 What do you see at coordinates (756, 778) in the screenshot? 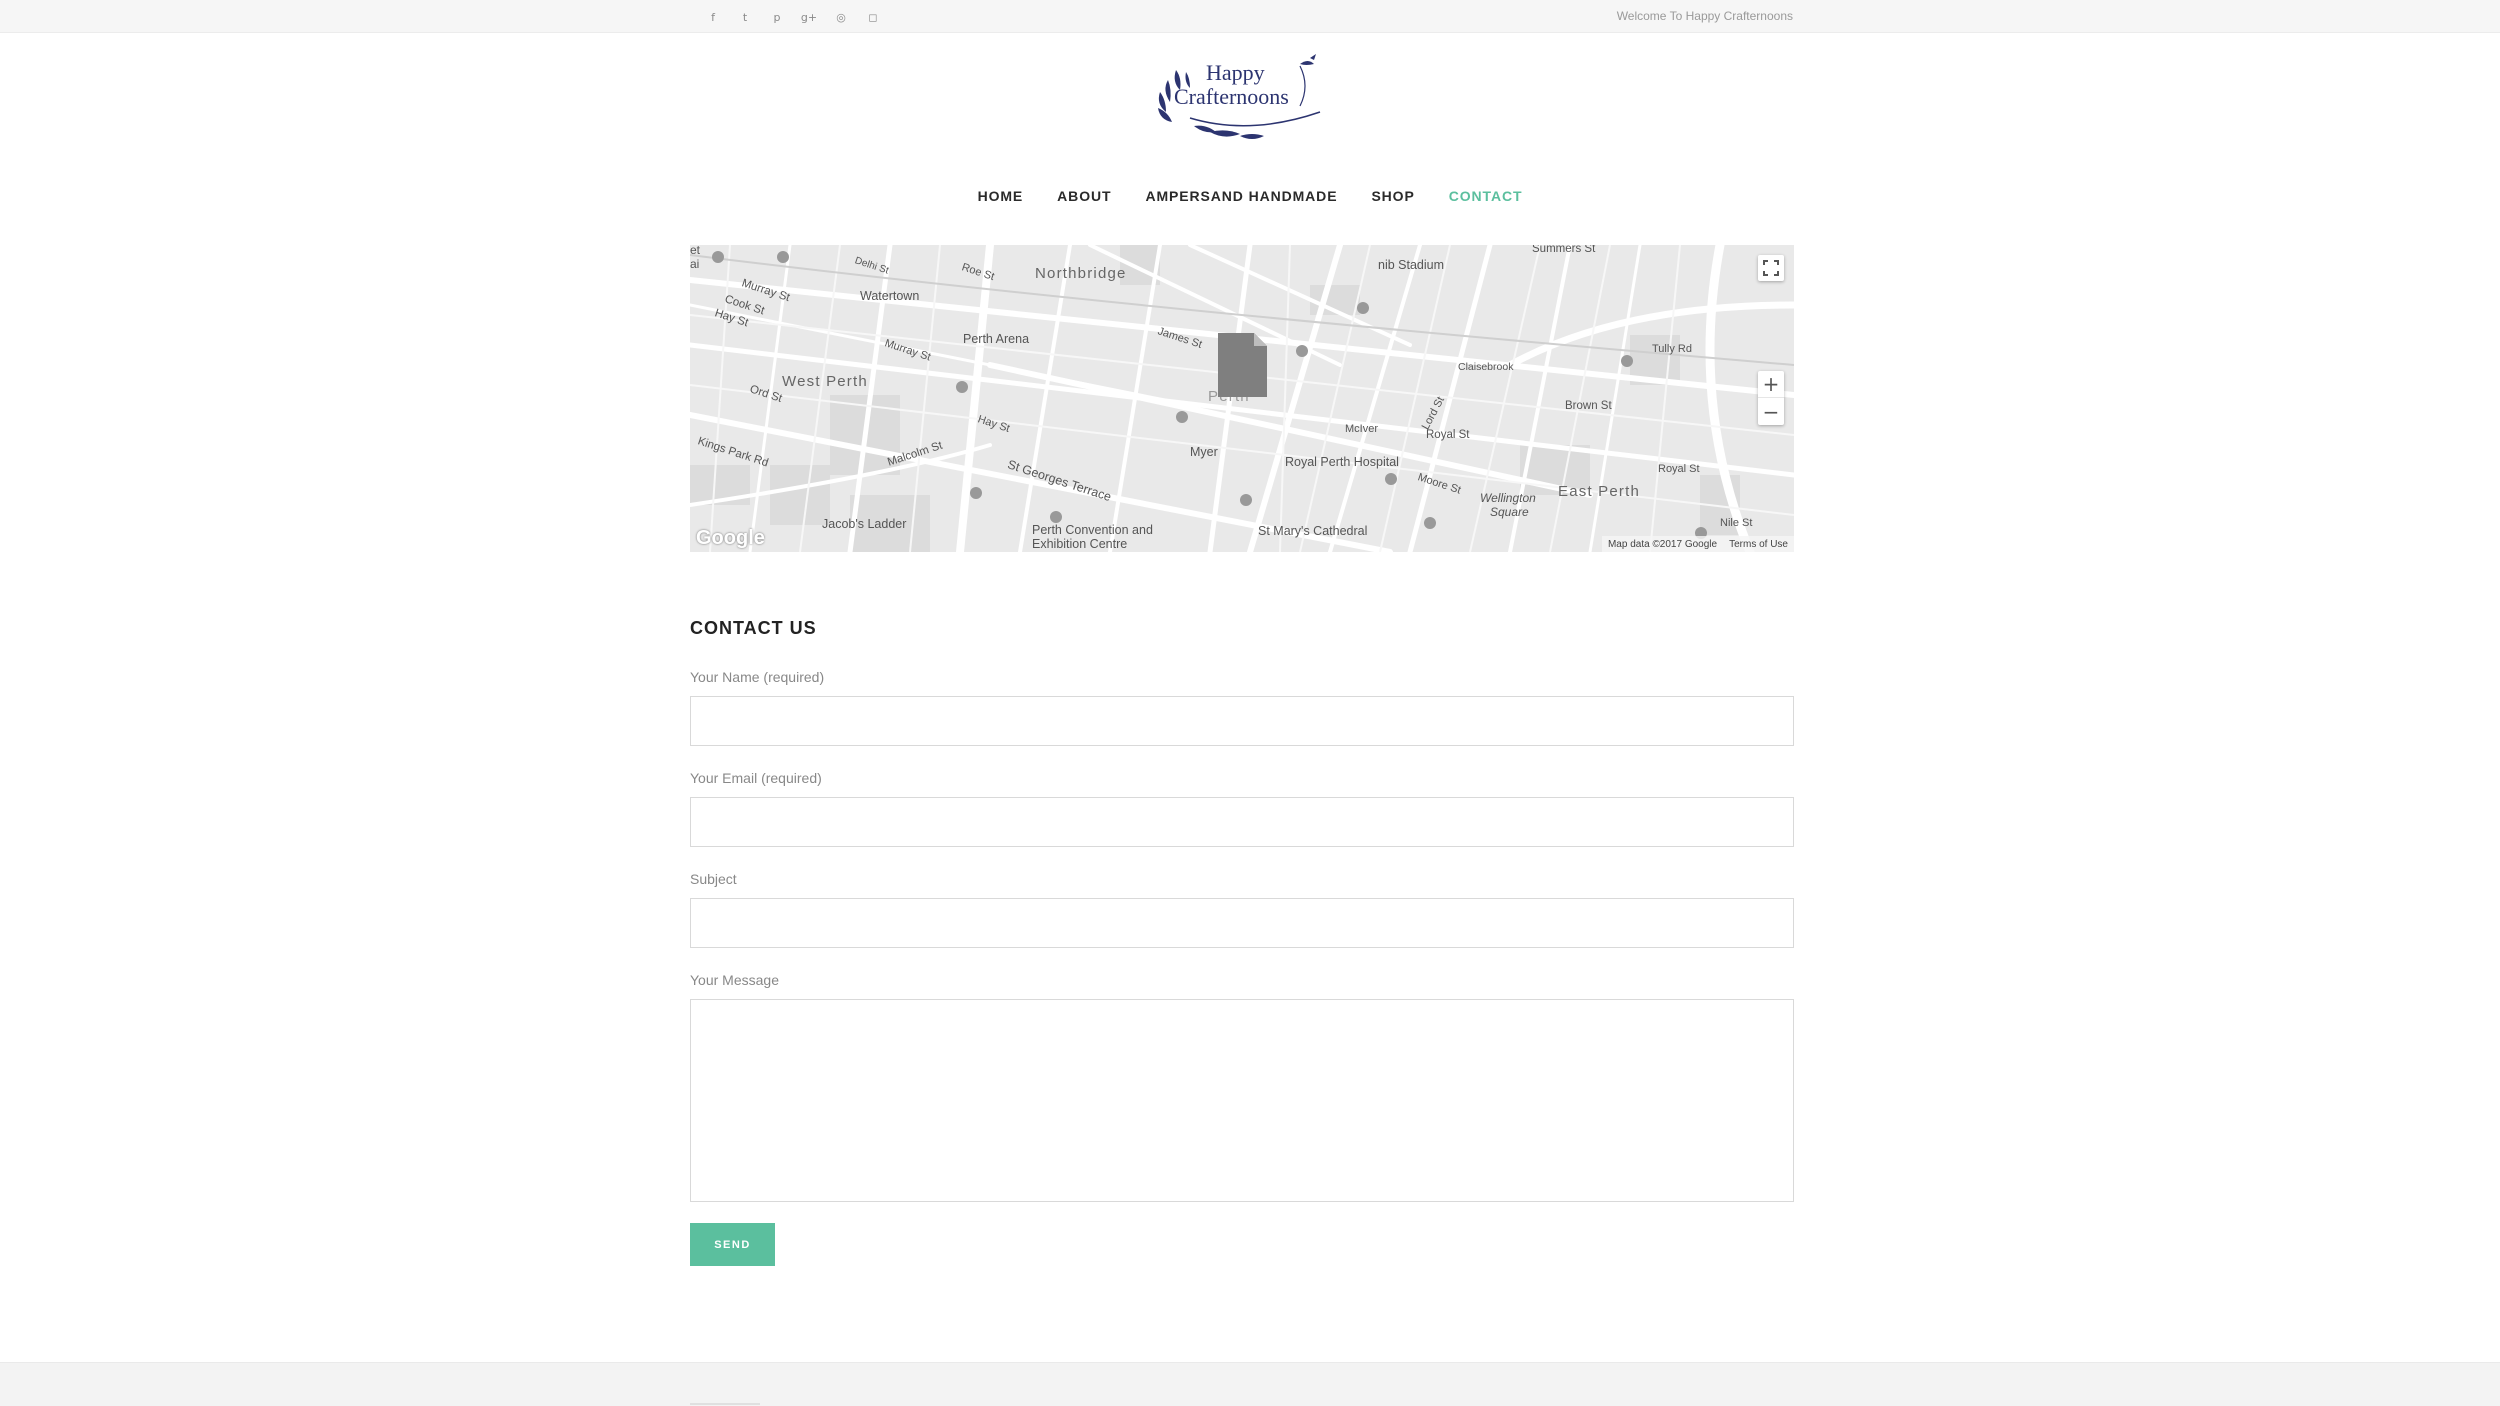
I see `email-label: Your Email (required)` at bounding box center [756, 778].